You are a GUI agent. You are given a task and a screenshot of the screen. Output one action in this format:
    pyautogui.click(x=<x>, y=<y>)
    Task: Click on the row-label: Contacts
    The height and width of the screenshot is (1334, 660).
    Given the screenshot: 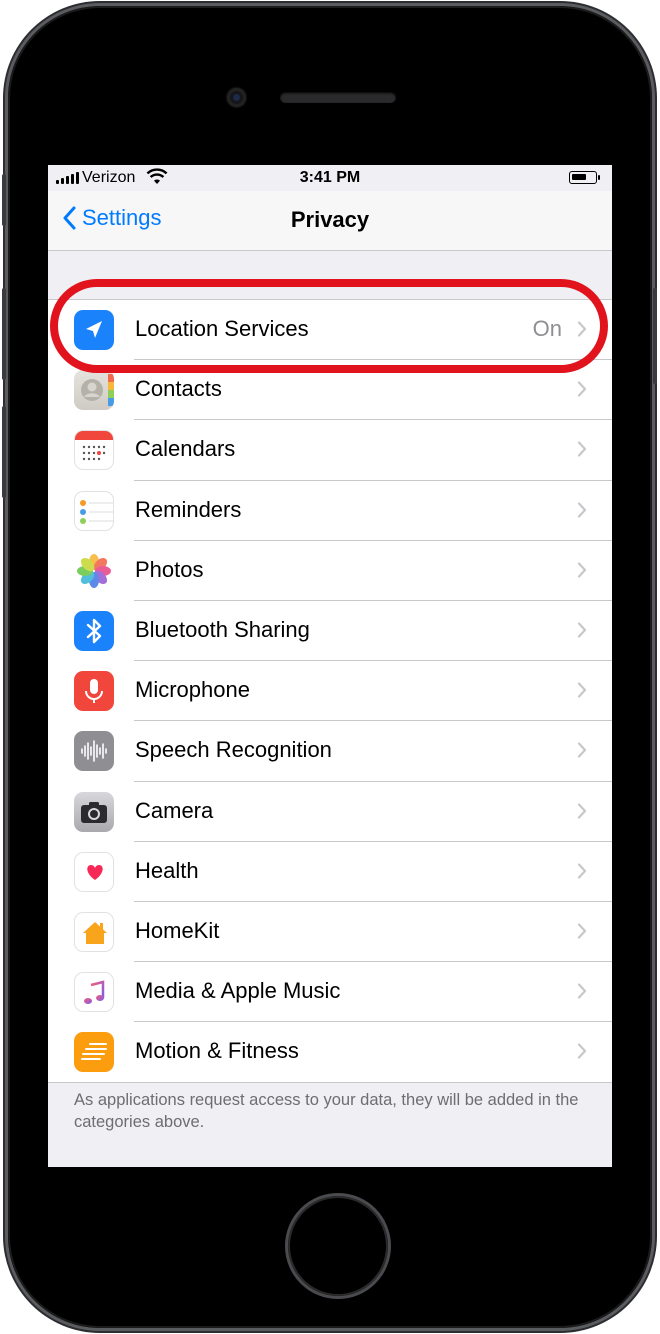 What is the action you would take?
    pyautogui.click(x=178, y=389)
    